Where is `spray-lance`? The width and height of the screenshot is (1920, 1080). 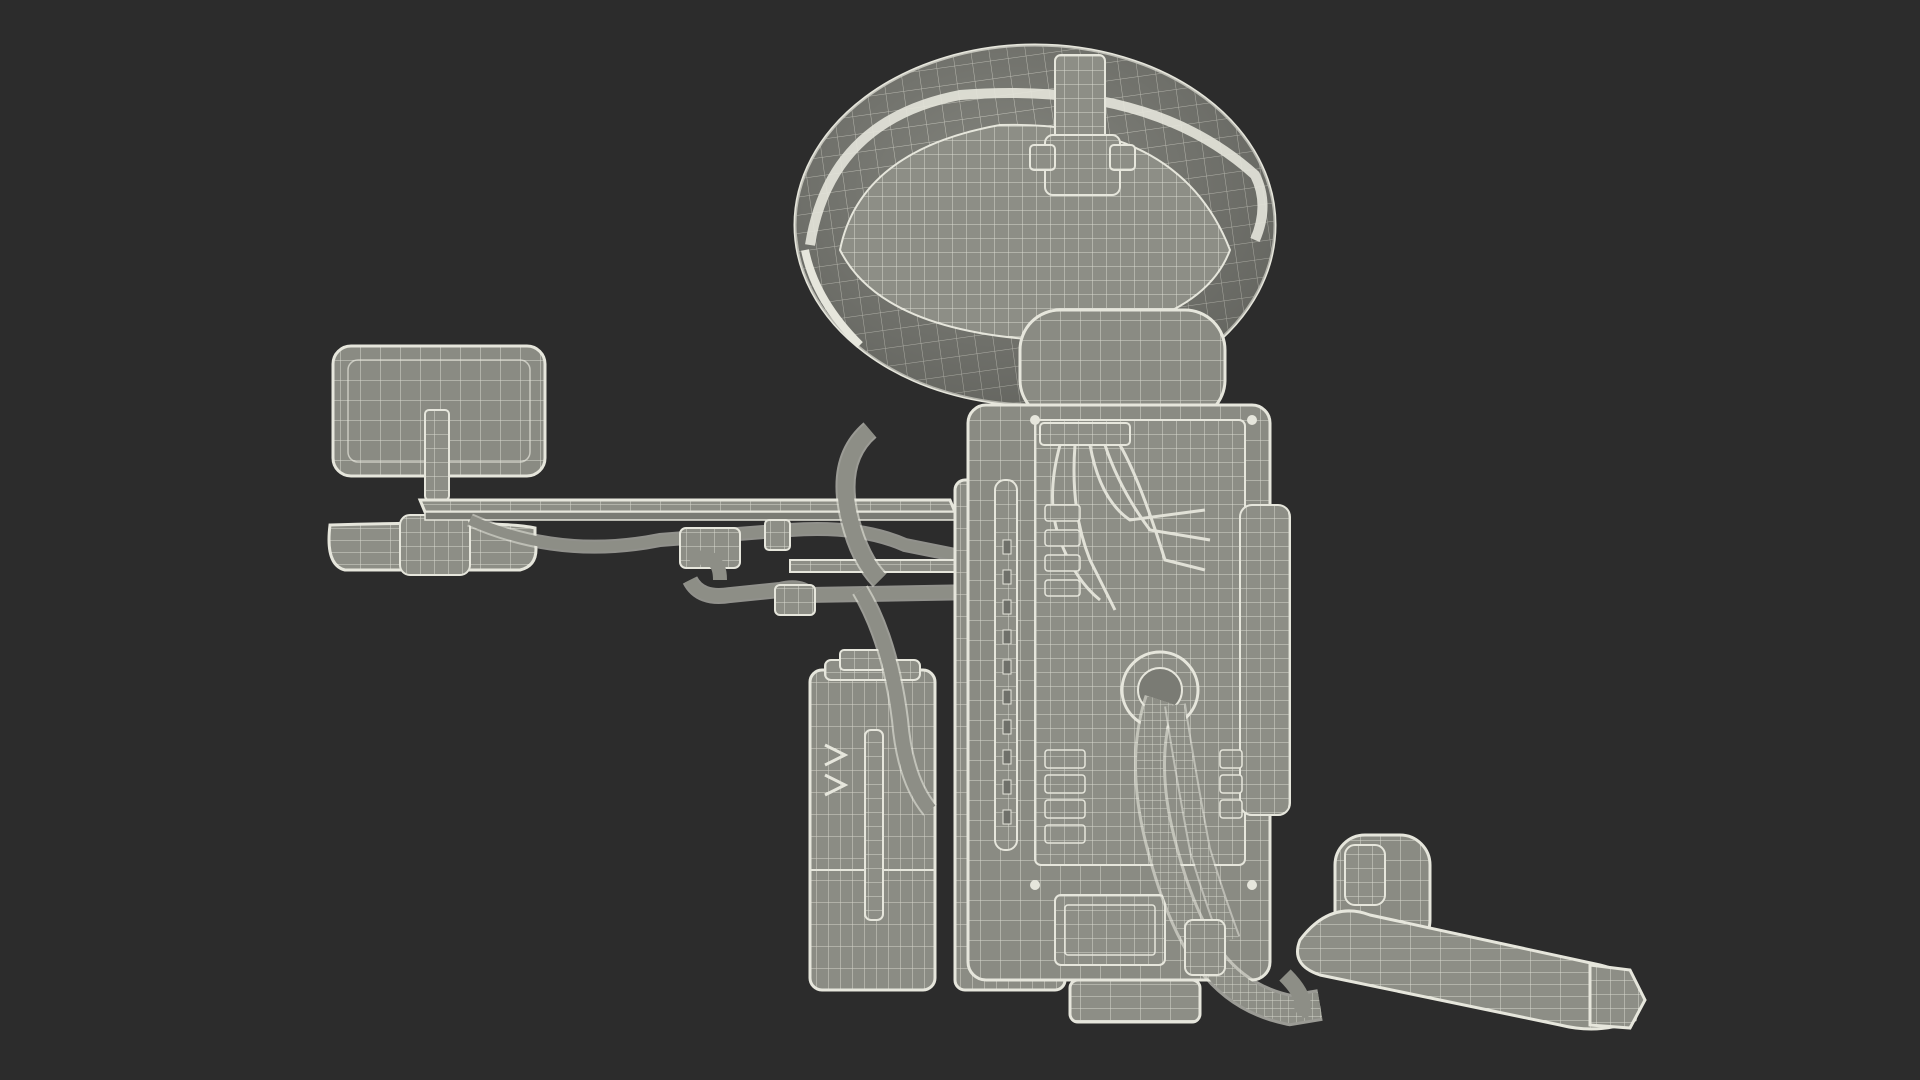
spray-lance is located at coordinates (1463, 932).